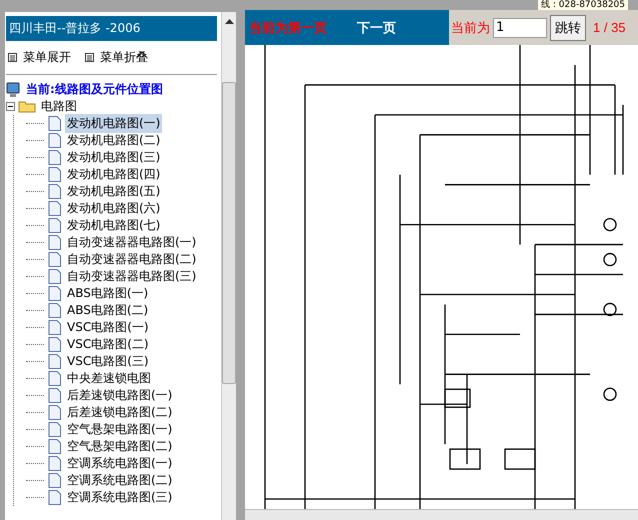 This screenshot has width=638, height=520. What do you see at coordinates (59, 106) in the screenshot?
I see `tree-folder: 电路图` at bounding box center [59, 106].